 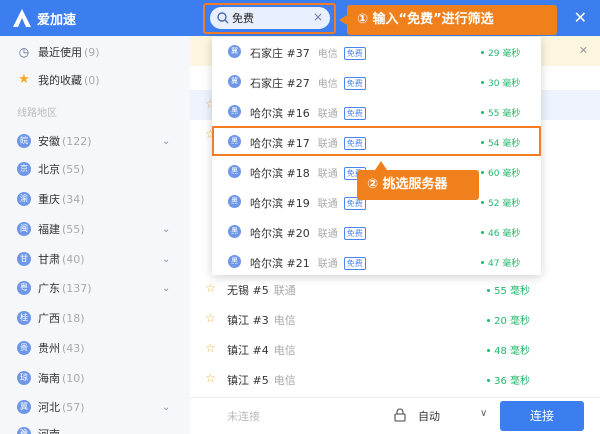 What do you see at coordinates (376, 111) in the screenshot?
I see `list-item: 黑 哈尔滨 #16 联通 免费 55 毫秒` at bounding box center [376, 111].